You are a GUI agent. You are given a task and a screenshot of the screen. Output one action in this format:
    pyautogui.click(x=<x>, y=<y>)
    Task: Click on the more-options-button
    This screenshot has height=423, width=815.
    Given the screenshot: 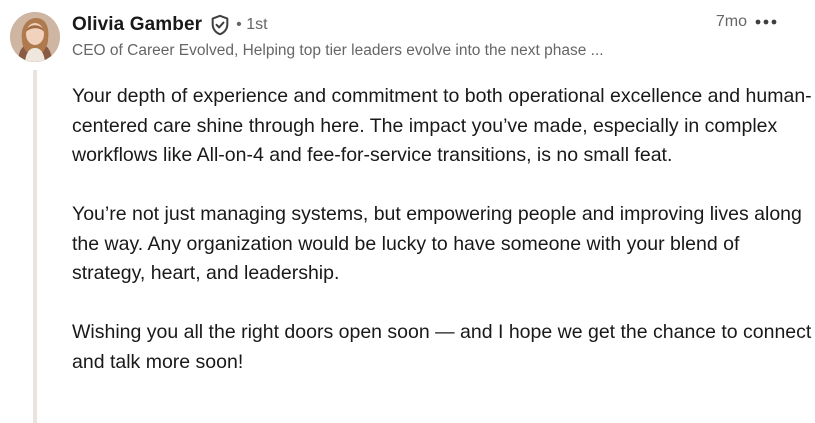 What is the action you would take?
    pyautogui.click(x=766, y=22)
    